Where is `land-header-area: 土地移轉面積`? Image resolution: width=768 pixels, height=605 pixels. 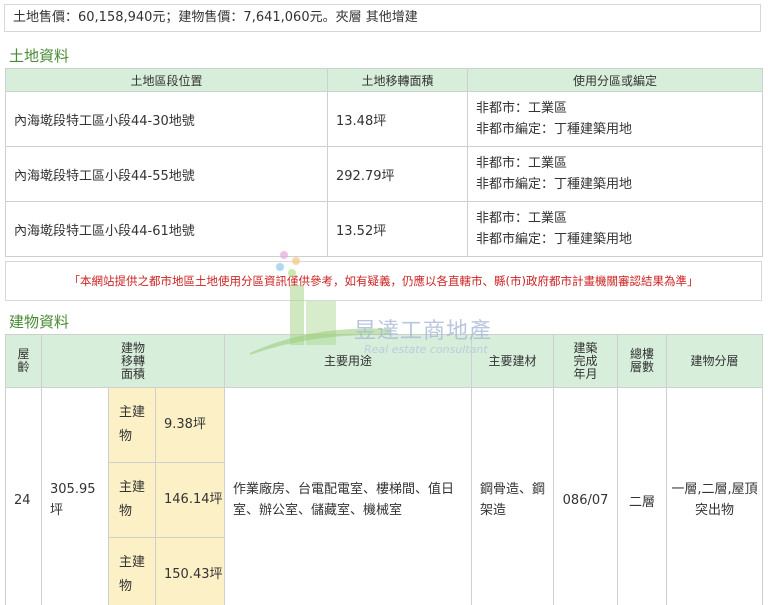
land-header-area: 土地移轉面積 is located at coordinates (397, 80).